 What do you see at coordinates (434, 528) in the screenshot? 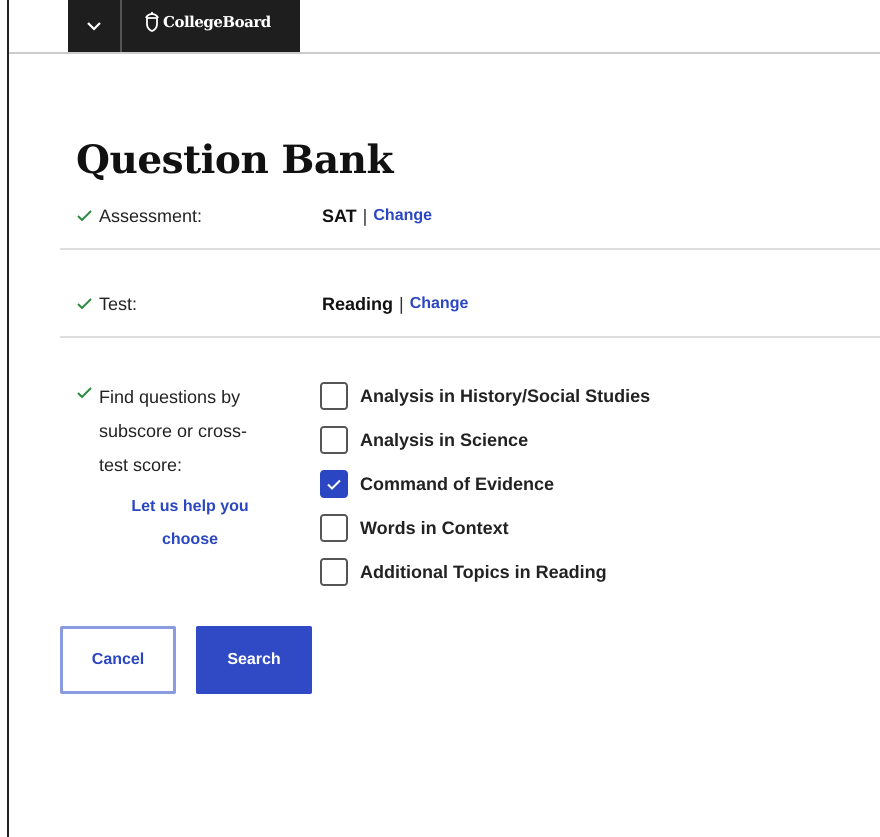
I see `option-label: Words in Context` at bounding box center [434, 528].